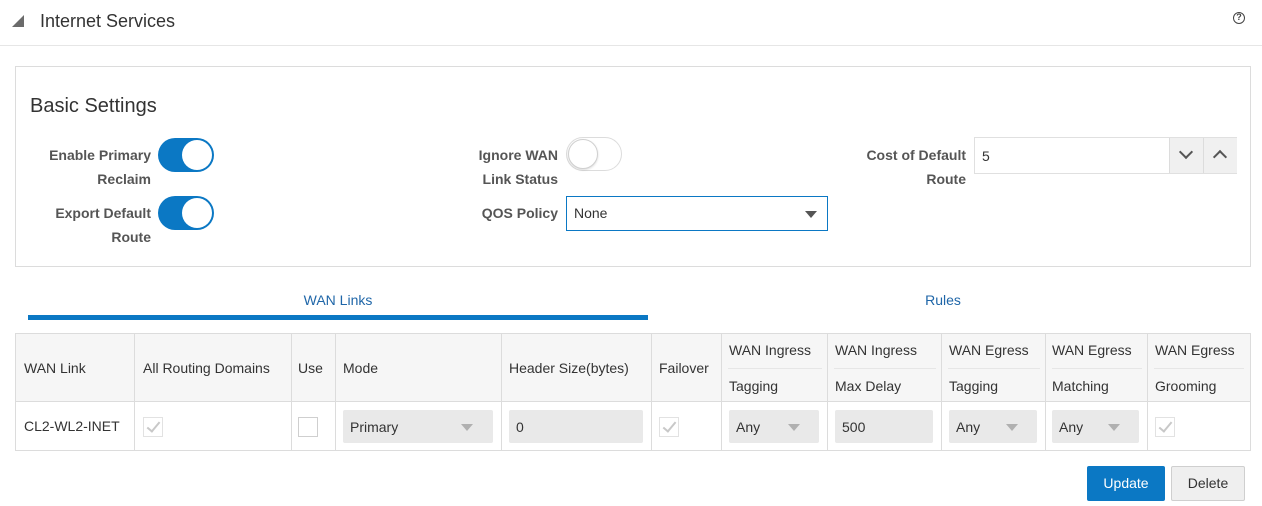 This screenshot has width=1262, height=506. What do you see at coordinates (1195, 350) in the screenshot?
I see `column-header-egress-grooming-line1: WAN Egress` at bounding box center [1195, 350].